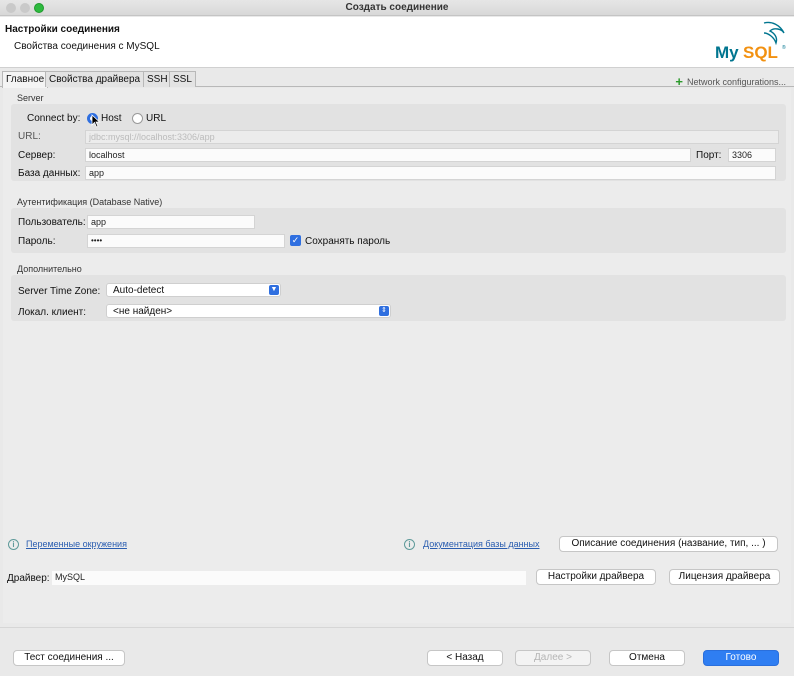 The image size is (794, 676). I want to click on password-label: Пароль:, so click(37, 241).